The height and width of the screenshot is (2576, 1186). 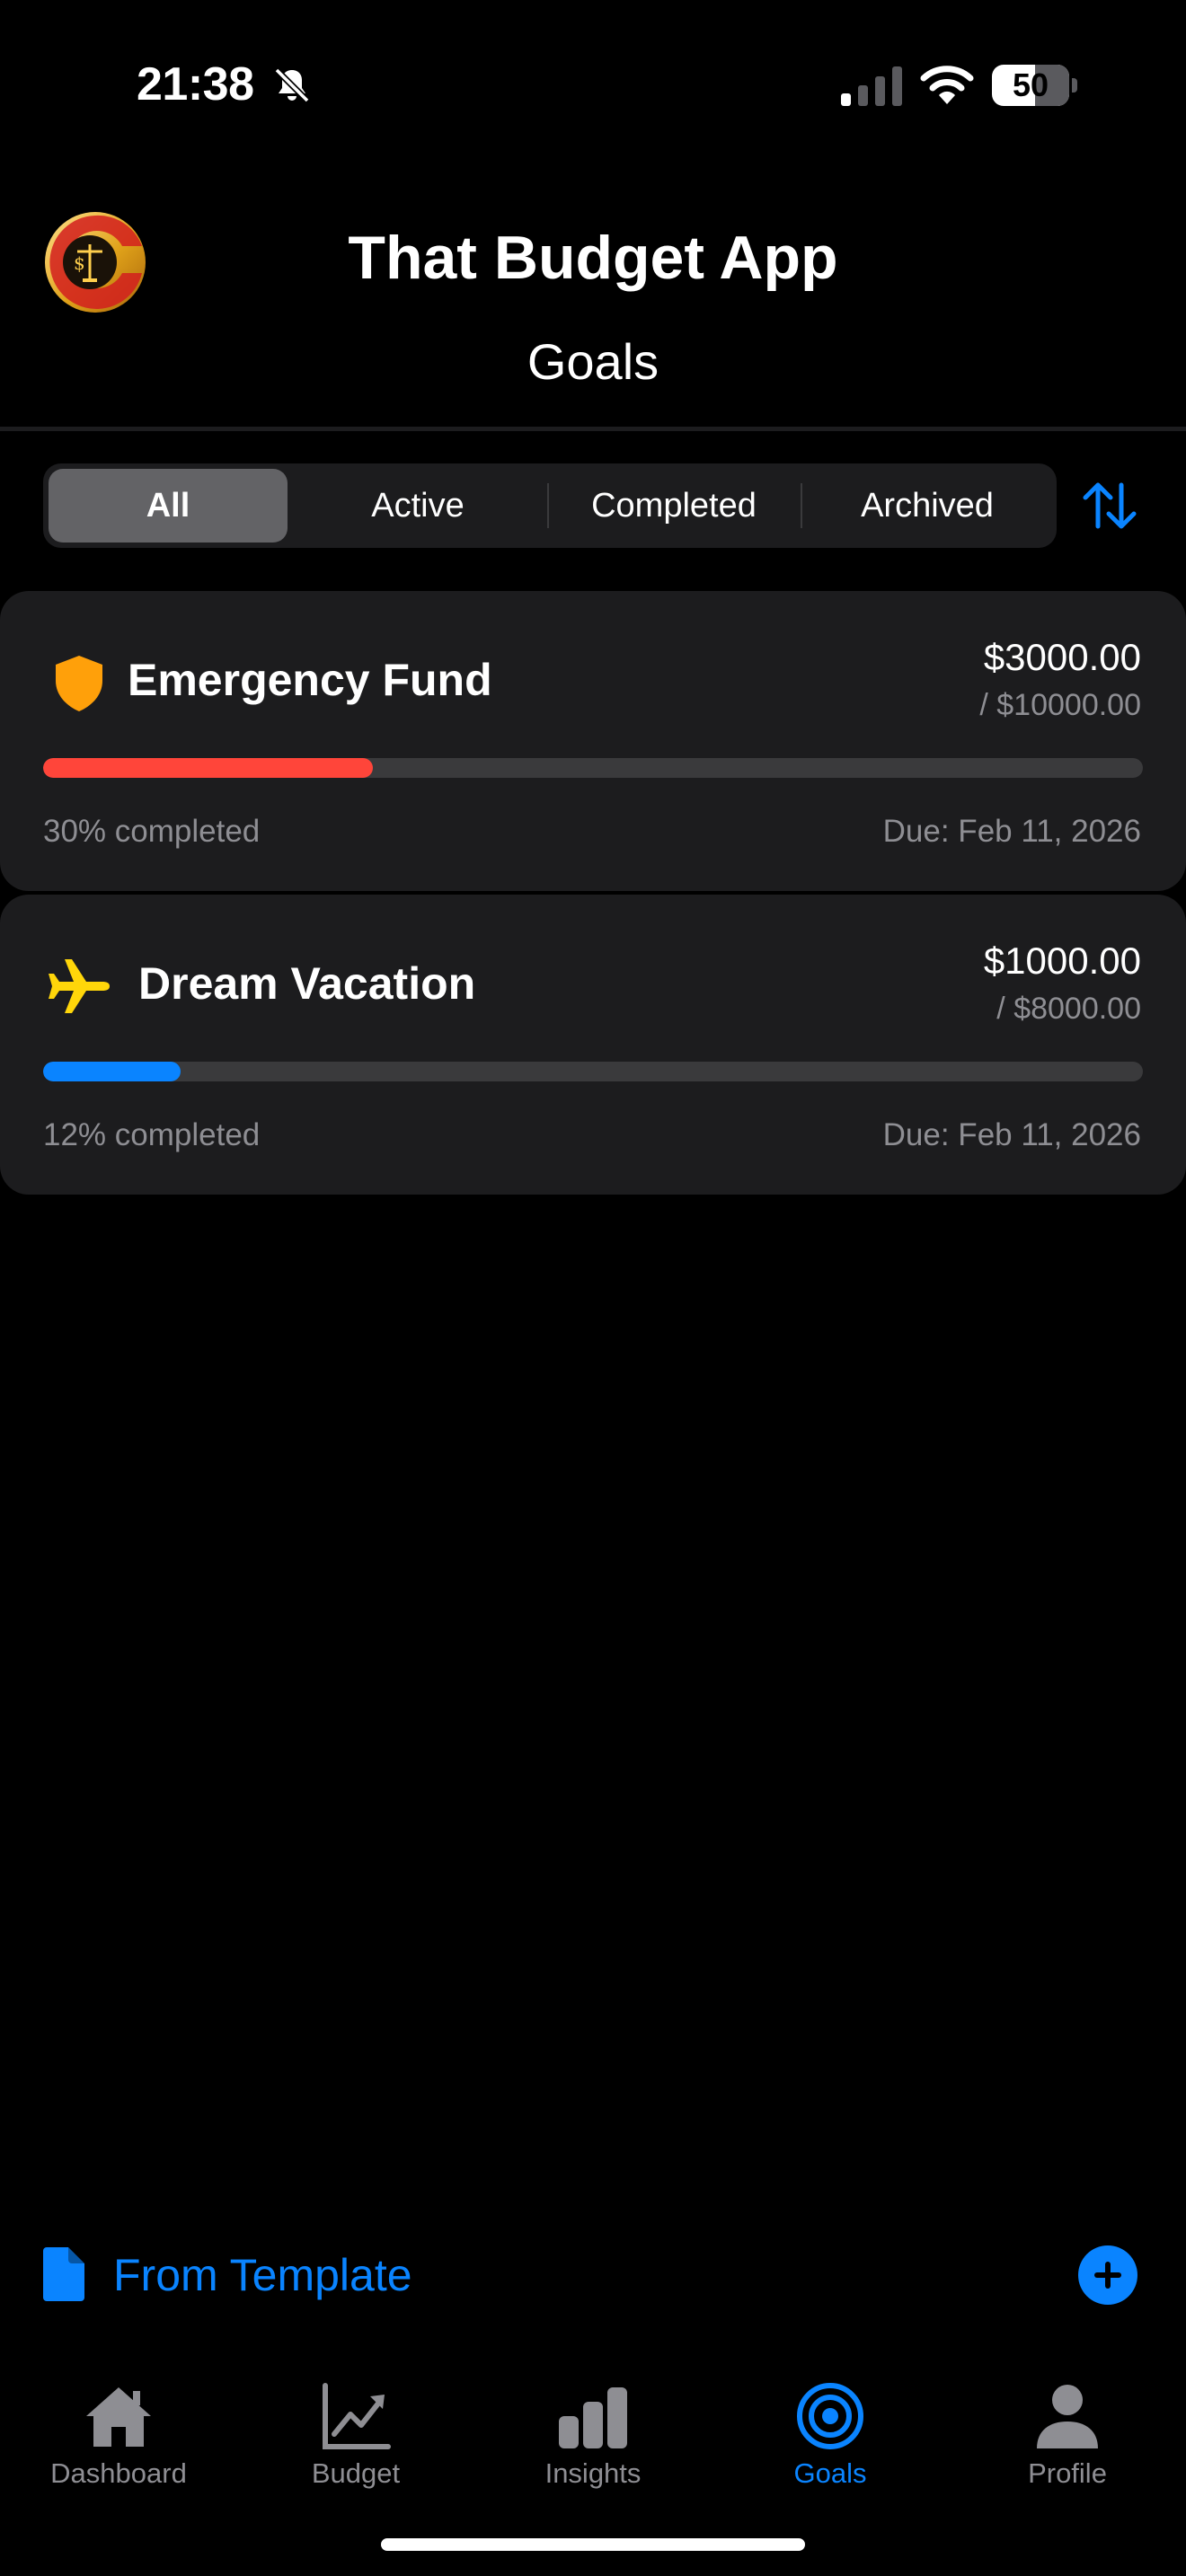 I want to click on airplane-icon, so click(x=79, y=986).